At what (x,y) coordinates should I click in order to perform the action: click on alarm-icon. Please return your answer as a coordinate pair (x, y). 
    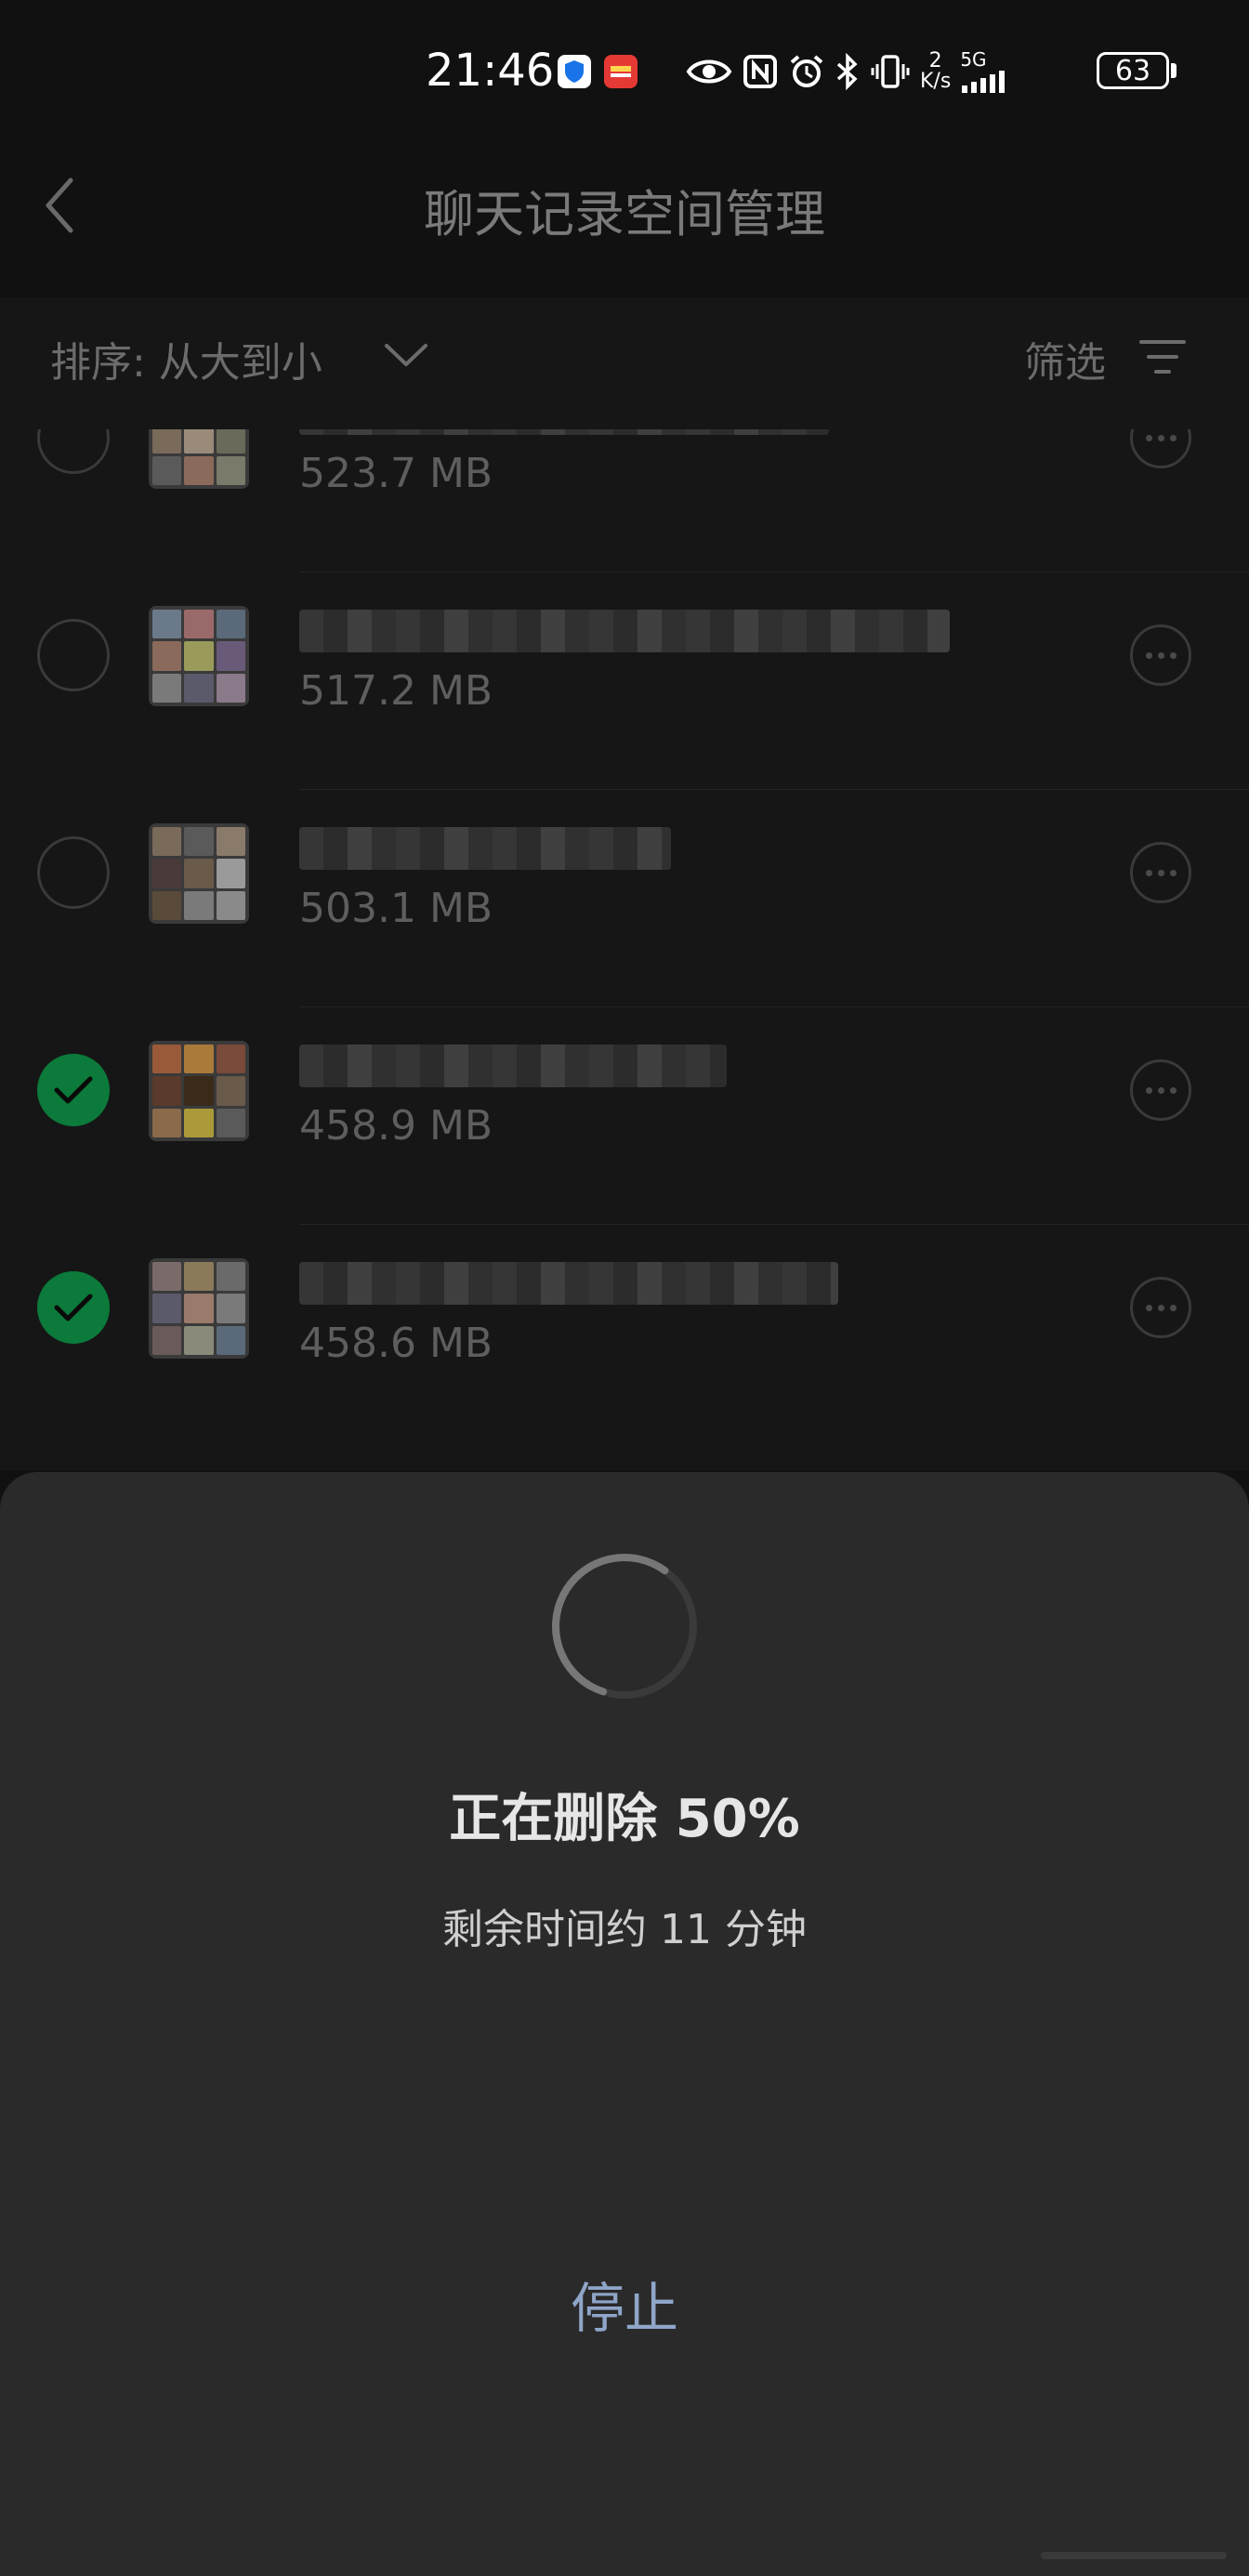
    Looking at the image, I should click on (806, 71).